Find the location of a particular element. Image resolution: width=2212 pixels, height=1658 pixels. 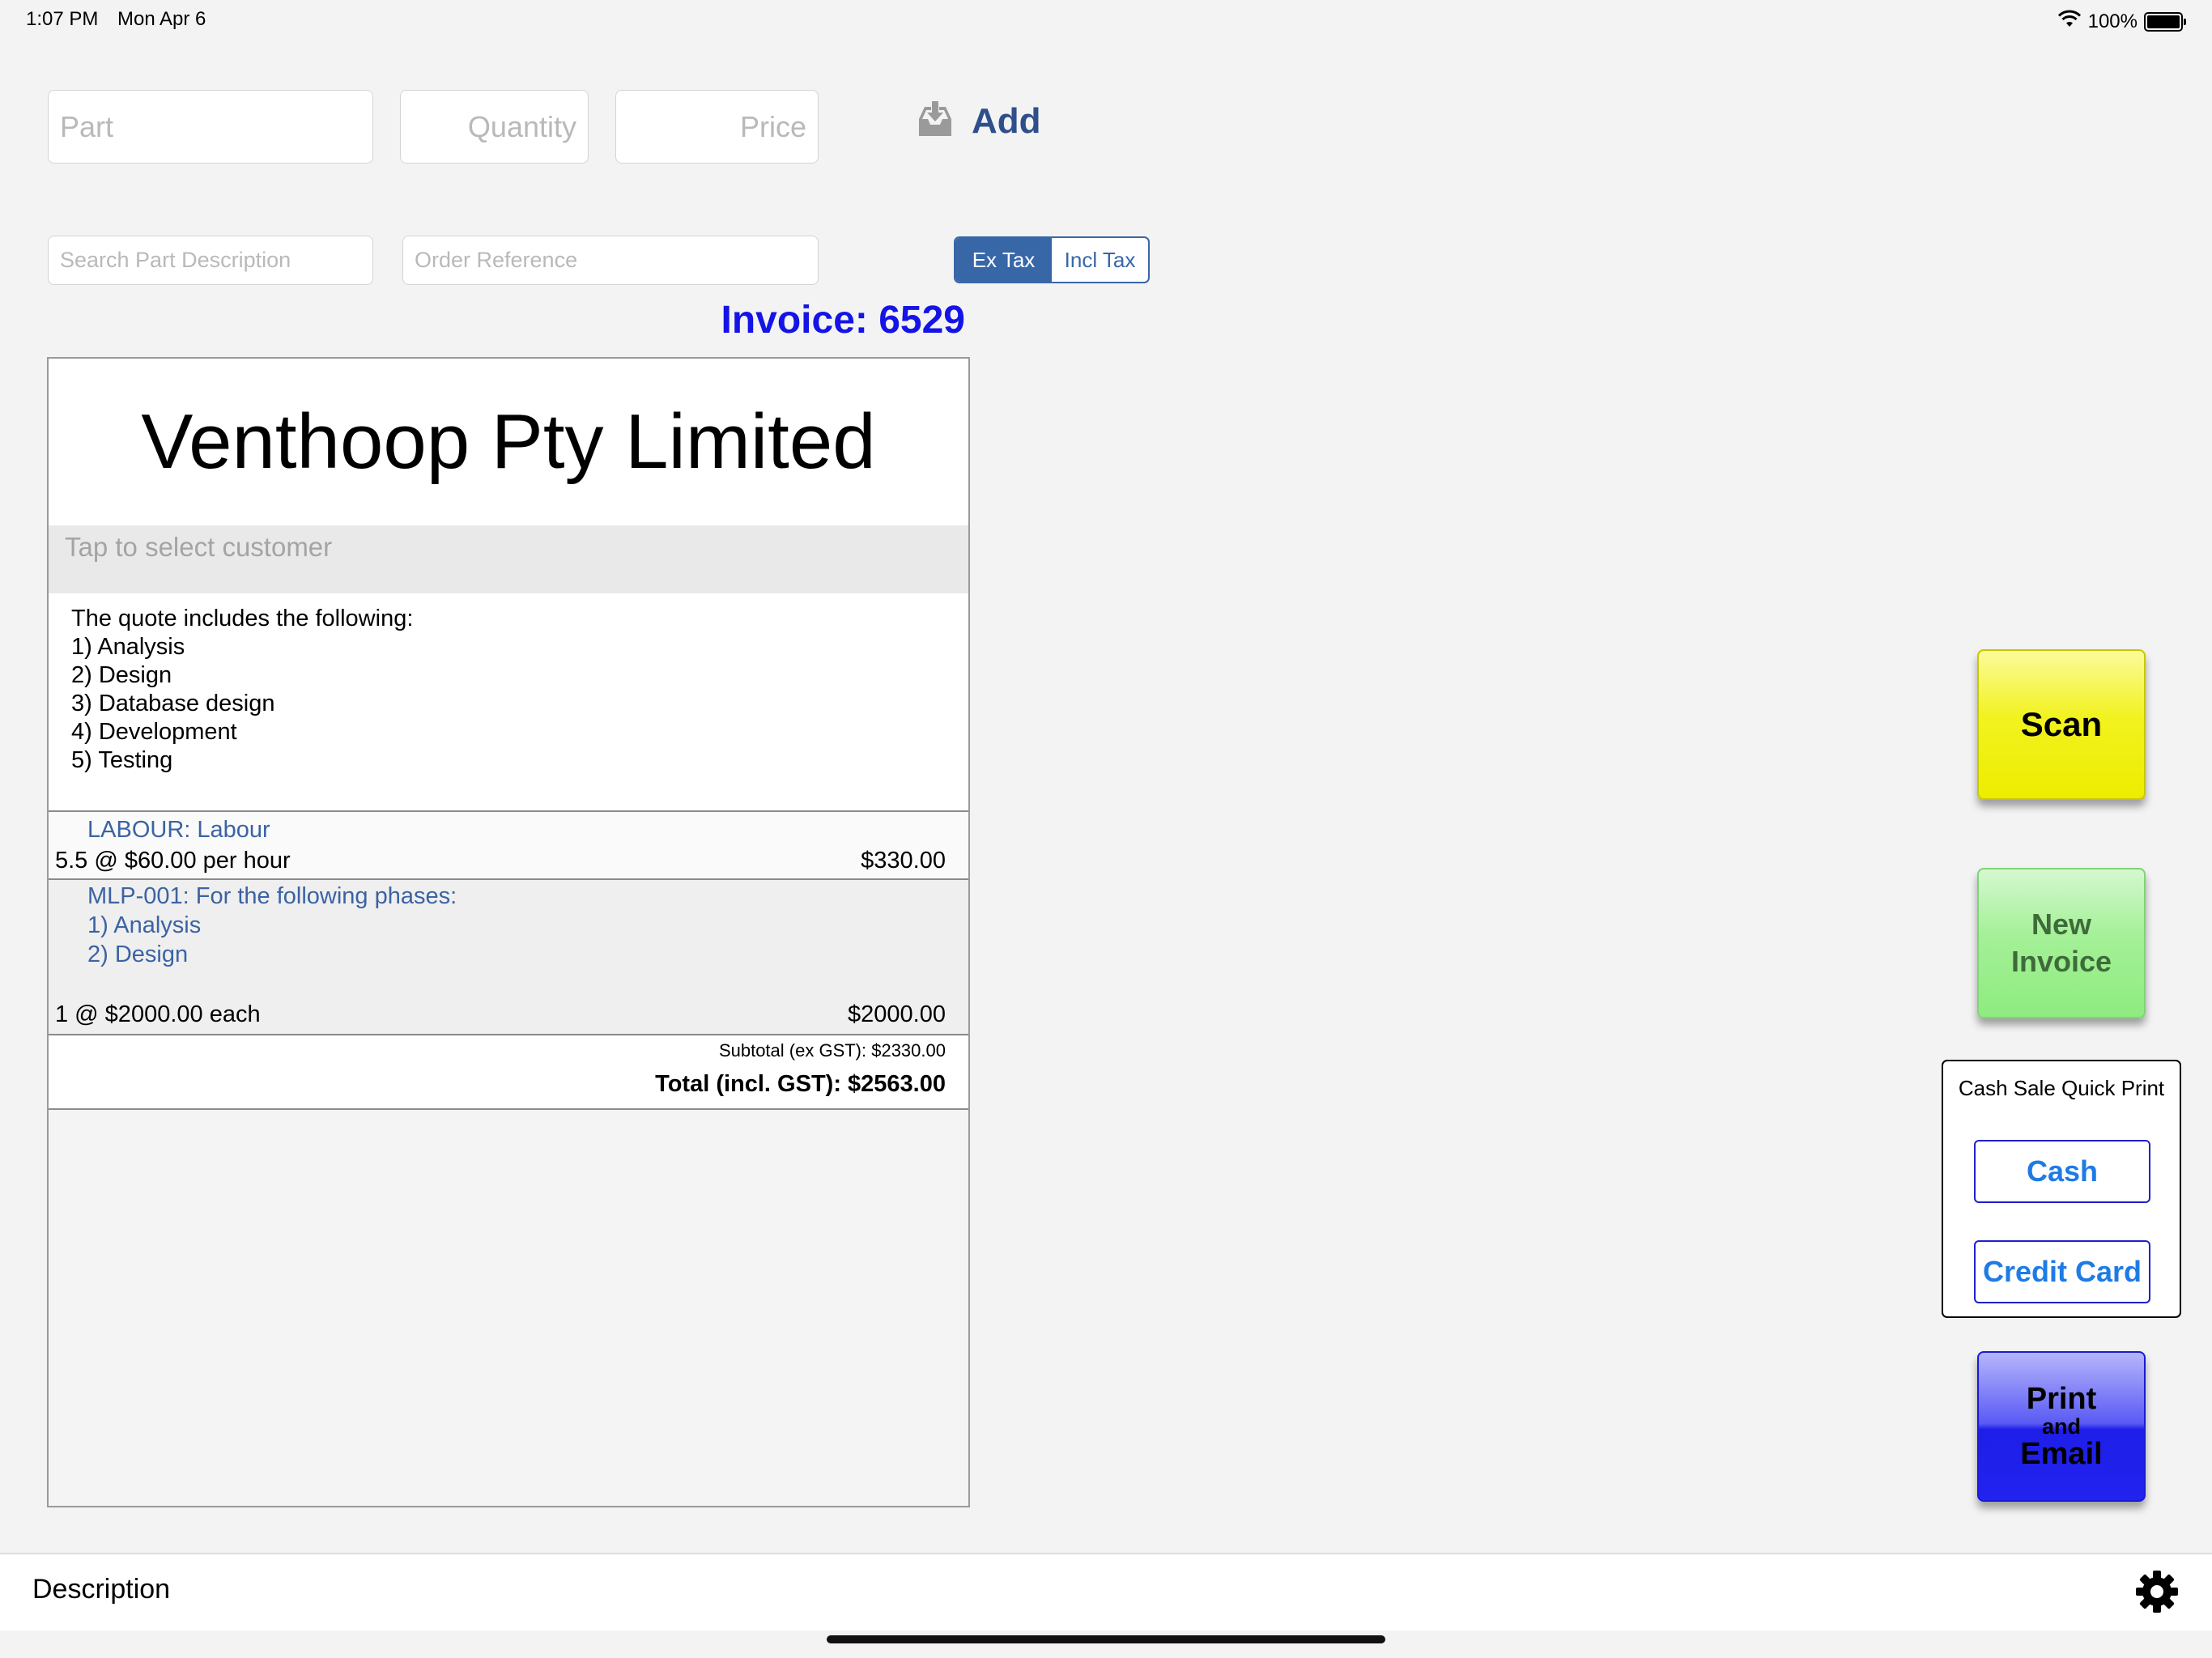

and-label: and is located at coordinates (2061, 1426).